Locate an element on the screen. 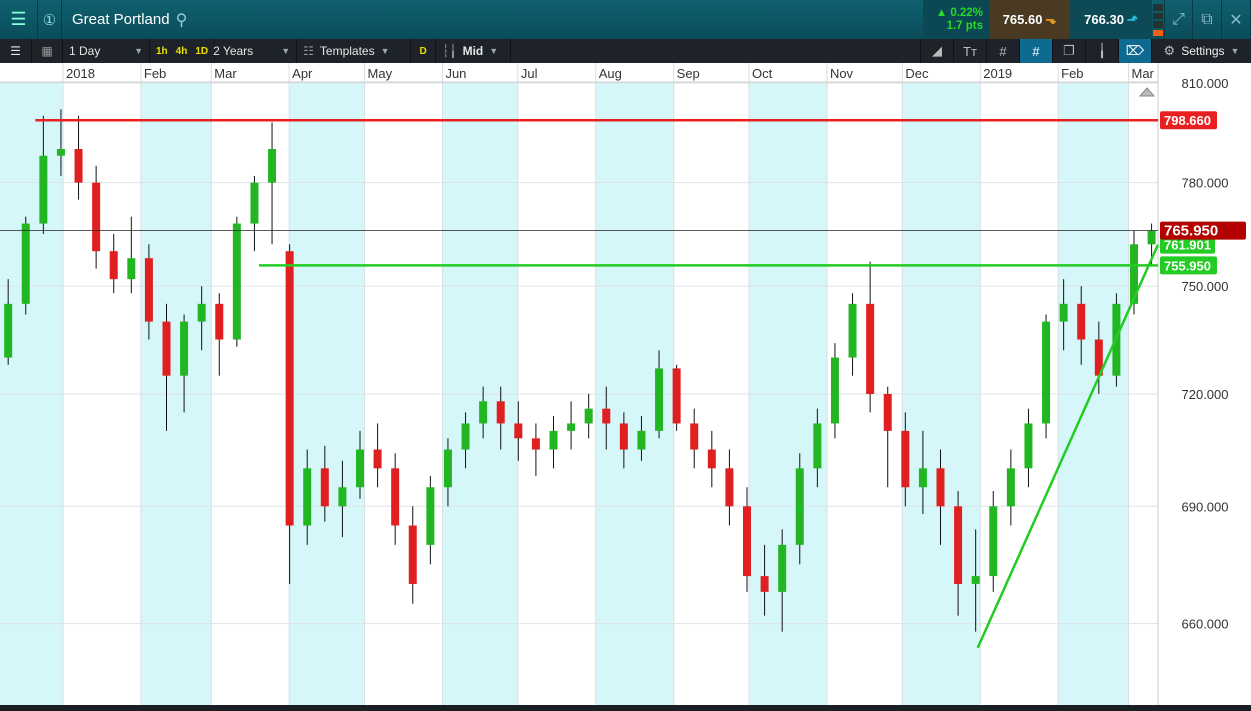  interval-select: 1 Day ▼ is located at coordinates (106, 51).